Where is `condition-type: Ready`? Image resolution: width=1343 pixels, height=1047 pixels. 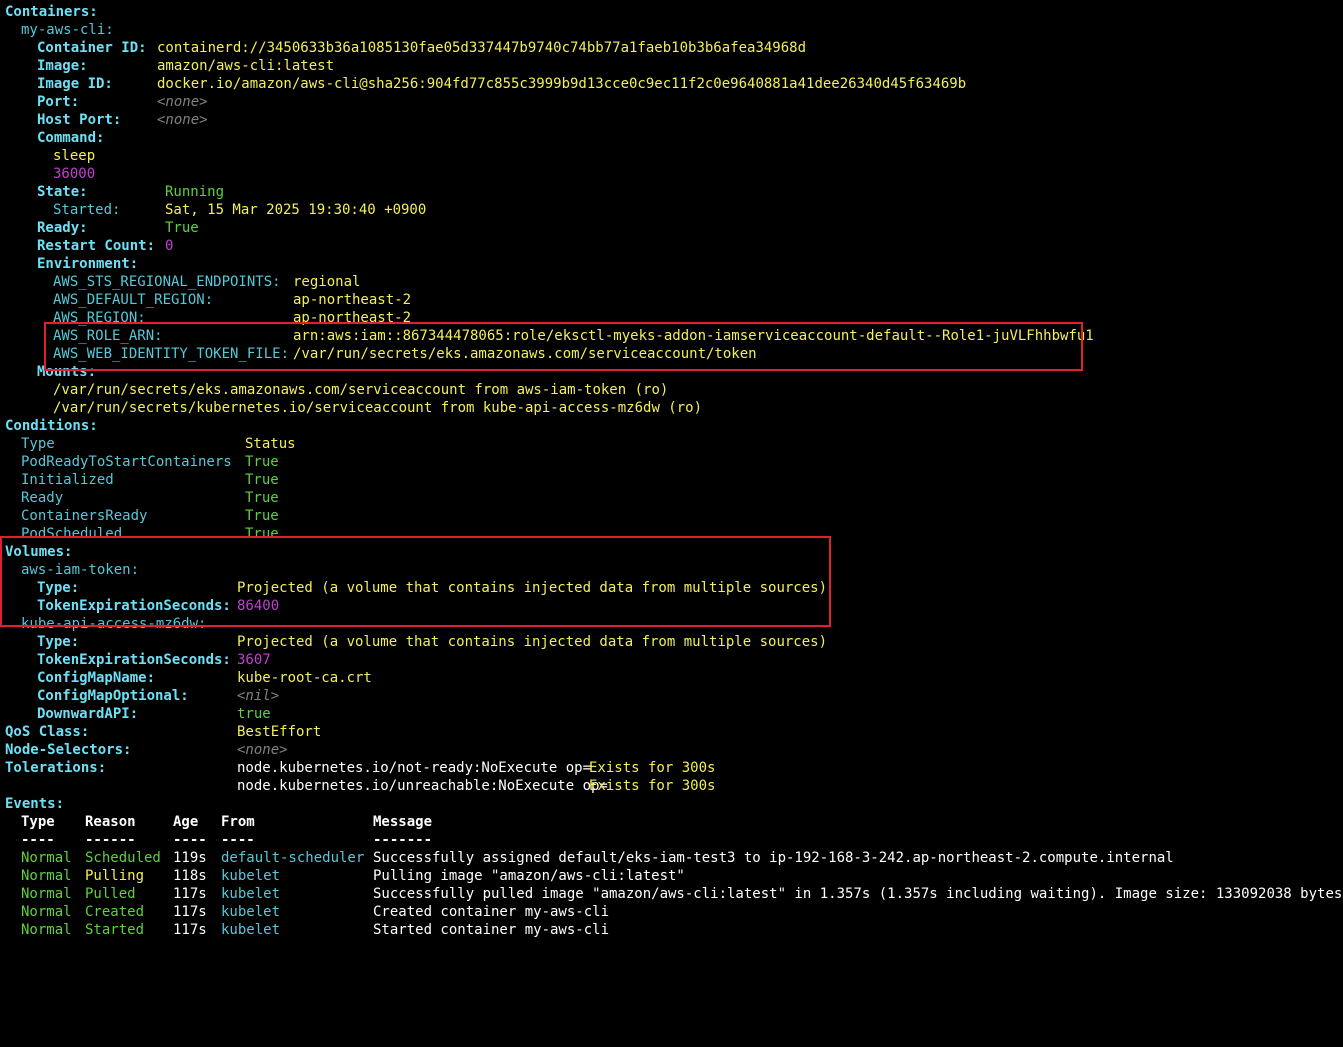 condition-type: Ready is located at coordinates (42, 498).